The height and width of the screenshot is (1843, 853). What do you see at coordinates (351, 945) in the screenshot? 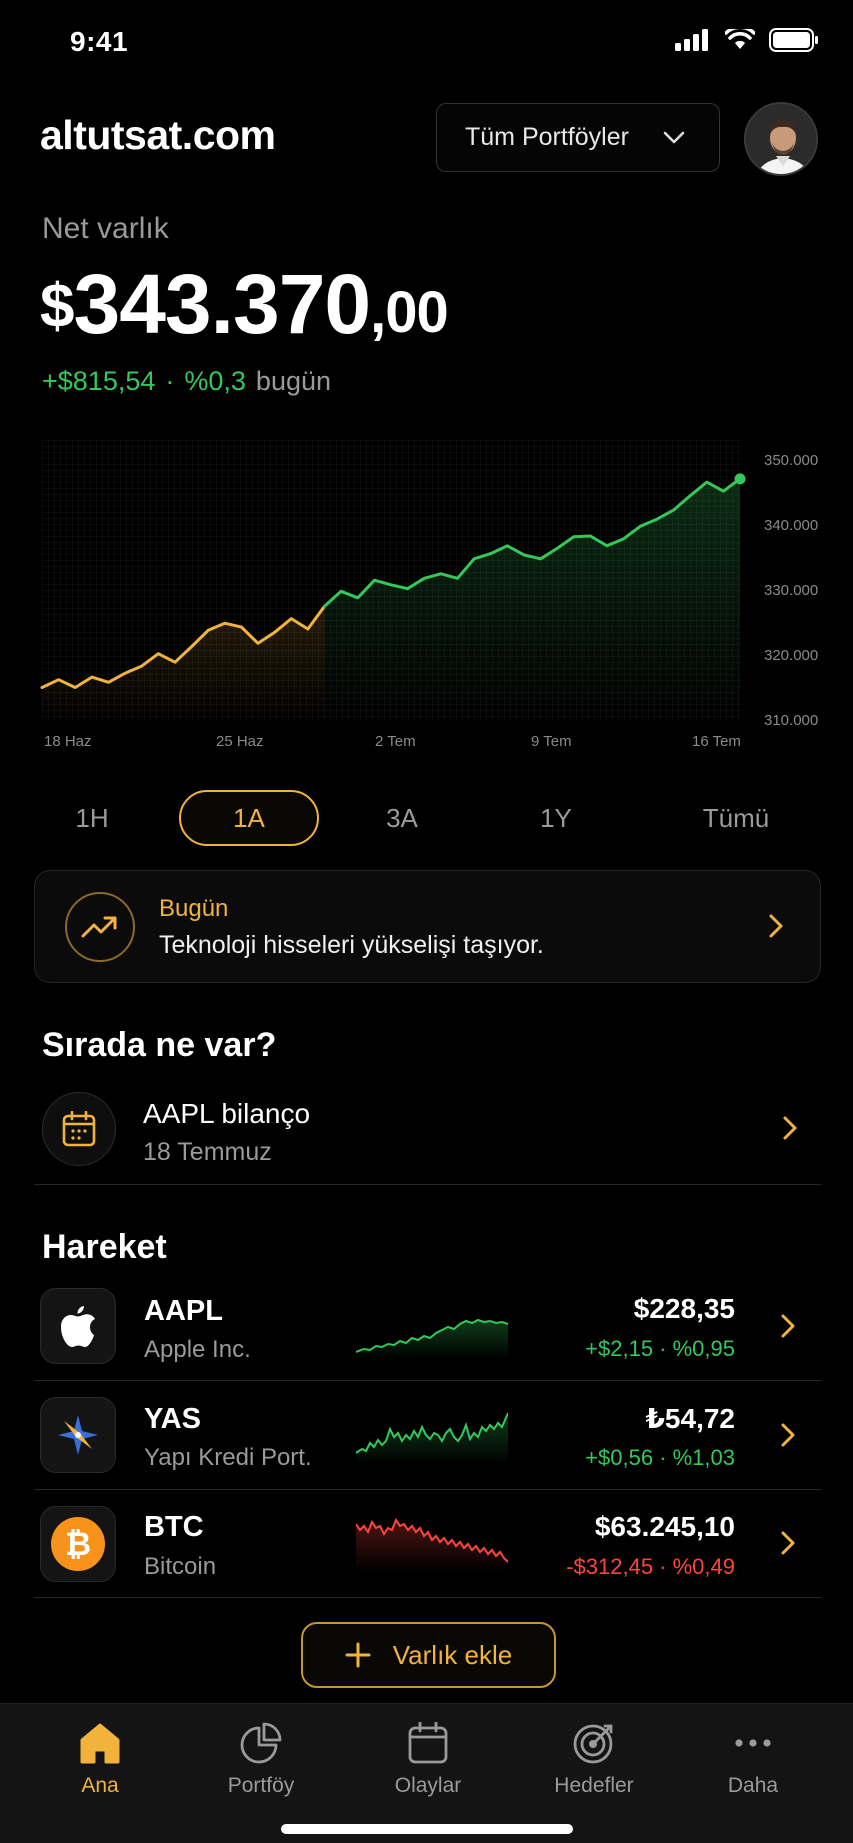
I see `insight-text: Teknoloji hisseleri yükselişi taşıyor.` at bounding box center [351, 945].